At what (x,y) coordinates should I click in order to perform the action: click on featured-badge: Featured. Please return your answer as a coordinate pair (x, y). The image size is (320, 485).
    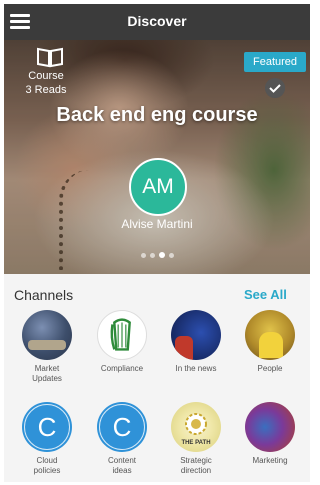
    Looking at the image, I should click on (275, 62).